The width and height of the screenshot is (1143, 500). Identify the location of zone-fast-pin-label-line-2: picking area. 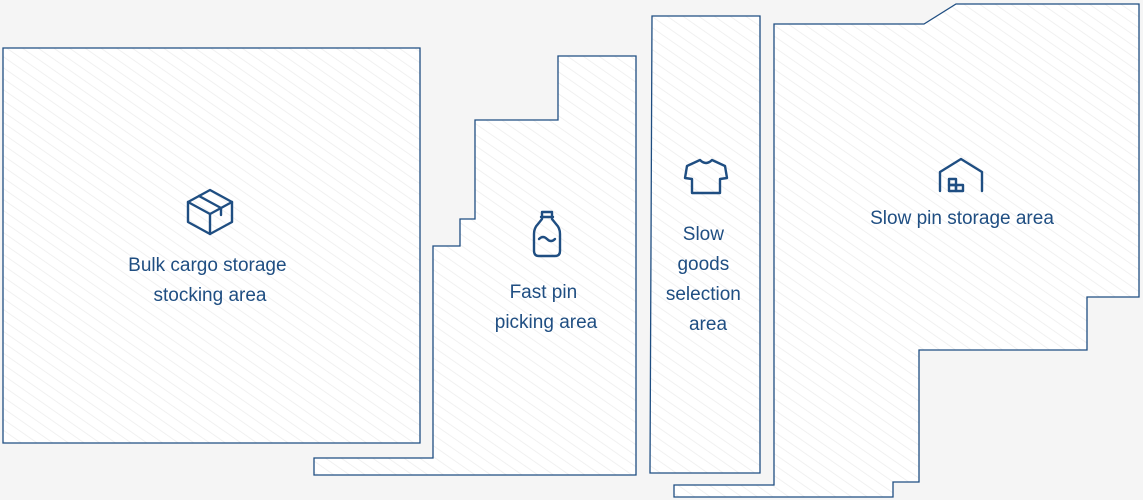
(546, 322).